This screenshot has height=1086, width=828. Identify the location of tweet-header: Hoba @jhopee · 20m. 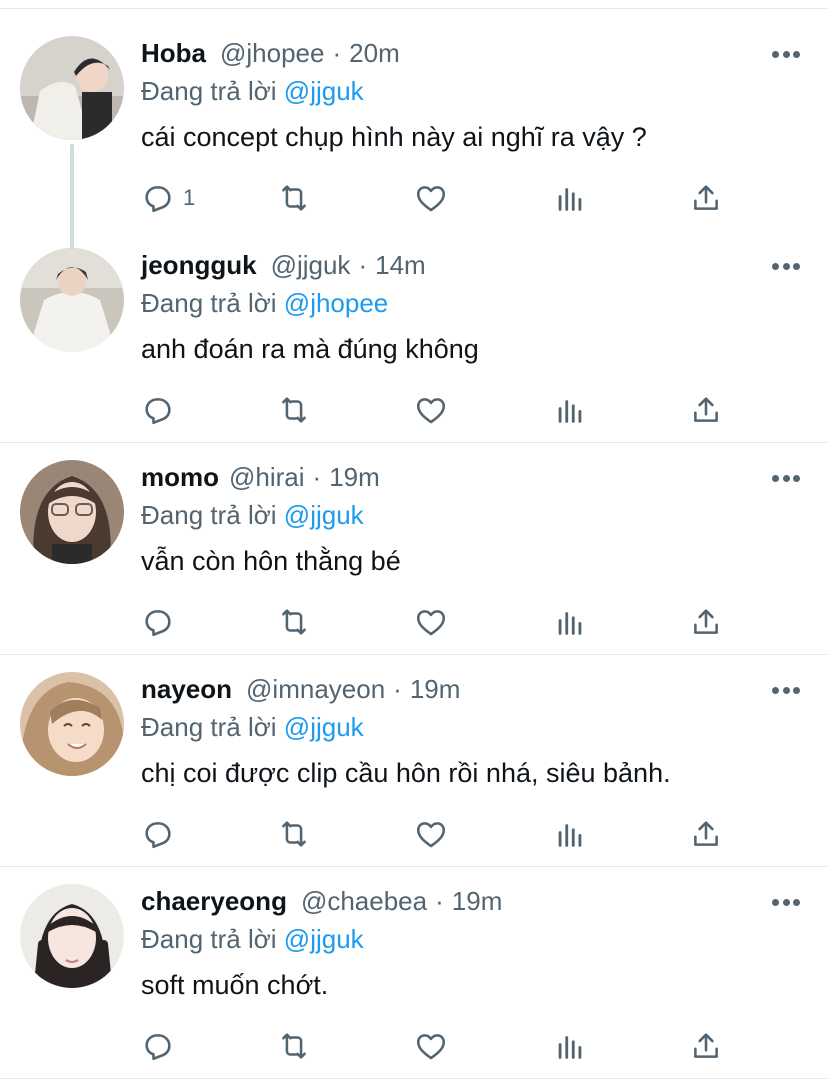
(270, 53).